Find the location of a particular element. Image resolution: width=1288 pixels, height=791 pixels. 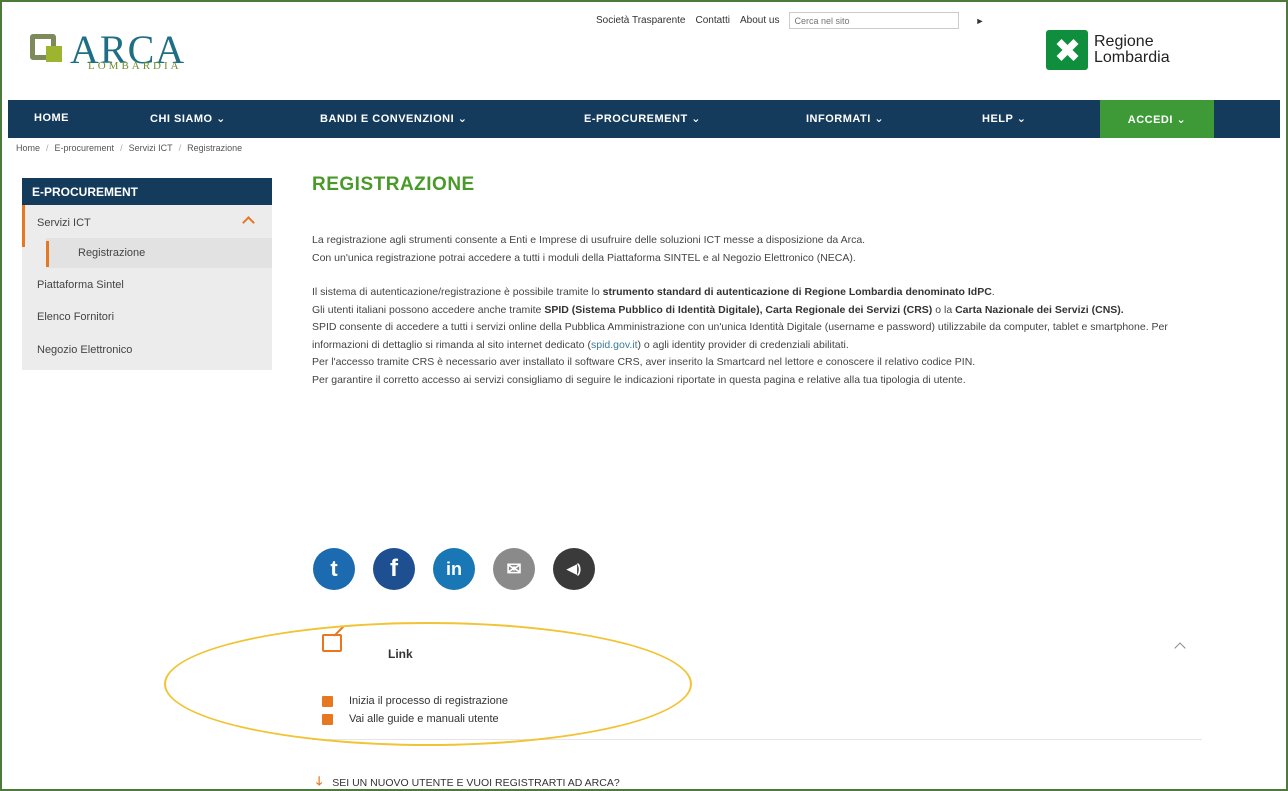

nav-bandi-convenzioni: BANDI E CONVENZIONI ⌄ is located at coordinates (393, 118).